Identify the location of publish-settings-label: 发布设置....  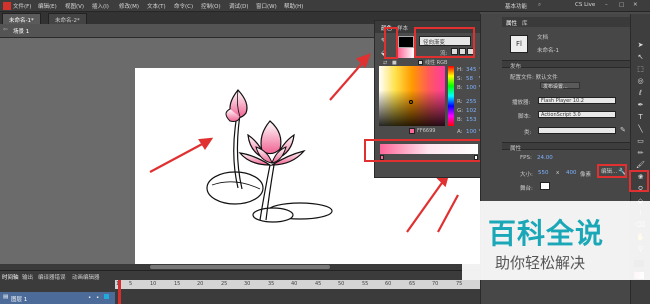
(555, 87).